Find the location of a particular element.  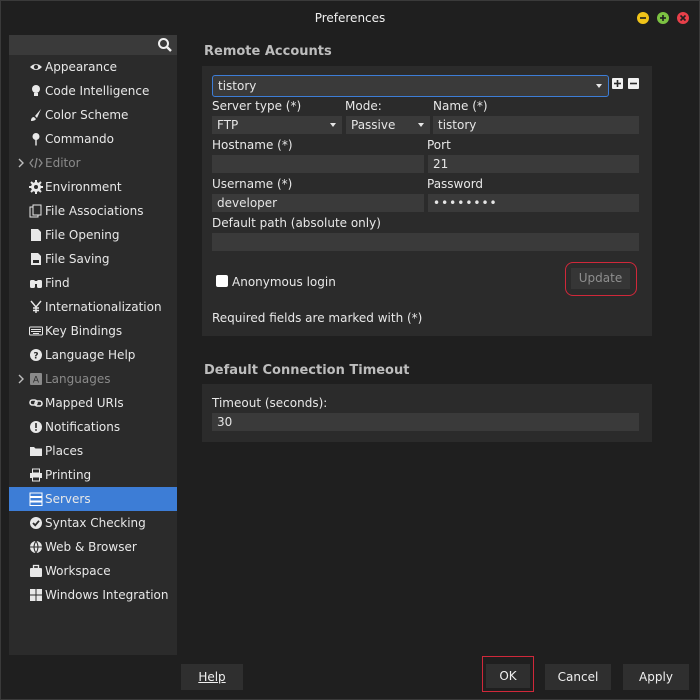

timeout-title: Default Connection Timeout is located at coordinates (307, 370).